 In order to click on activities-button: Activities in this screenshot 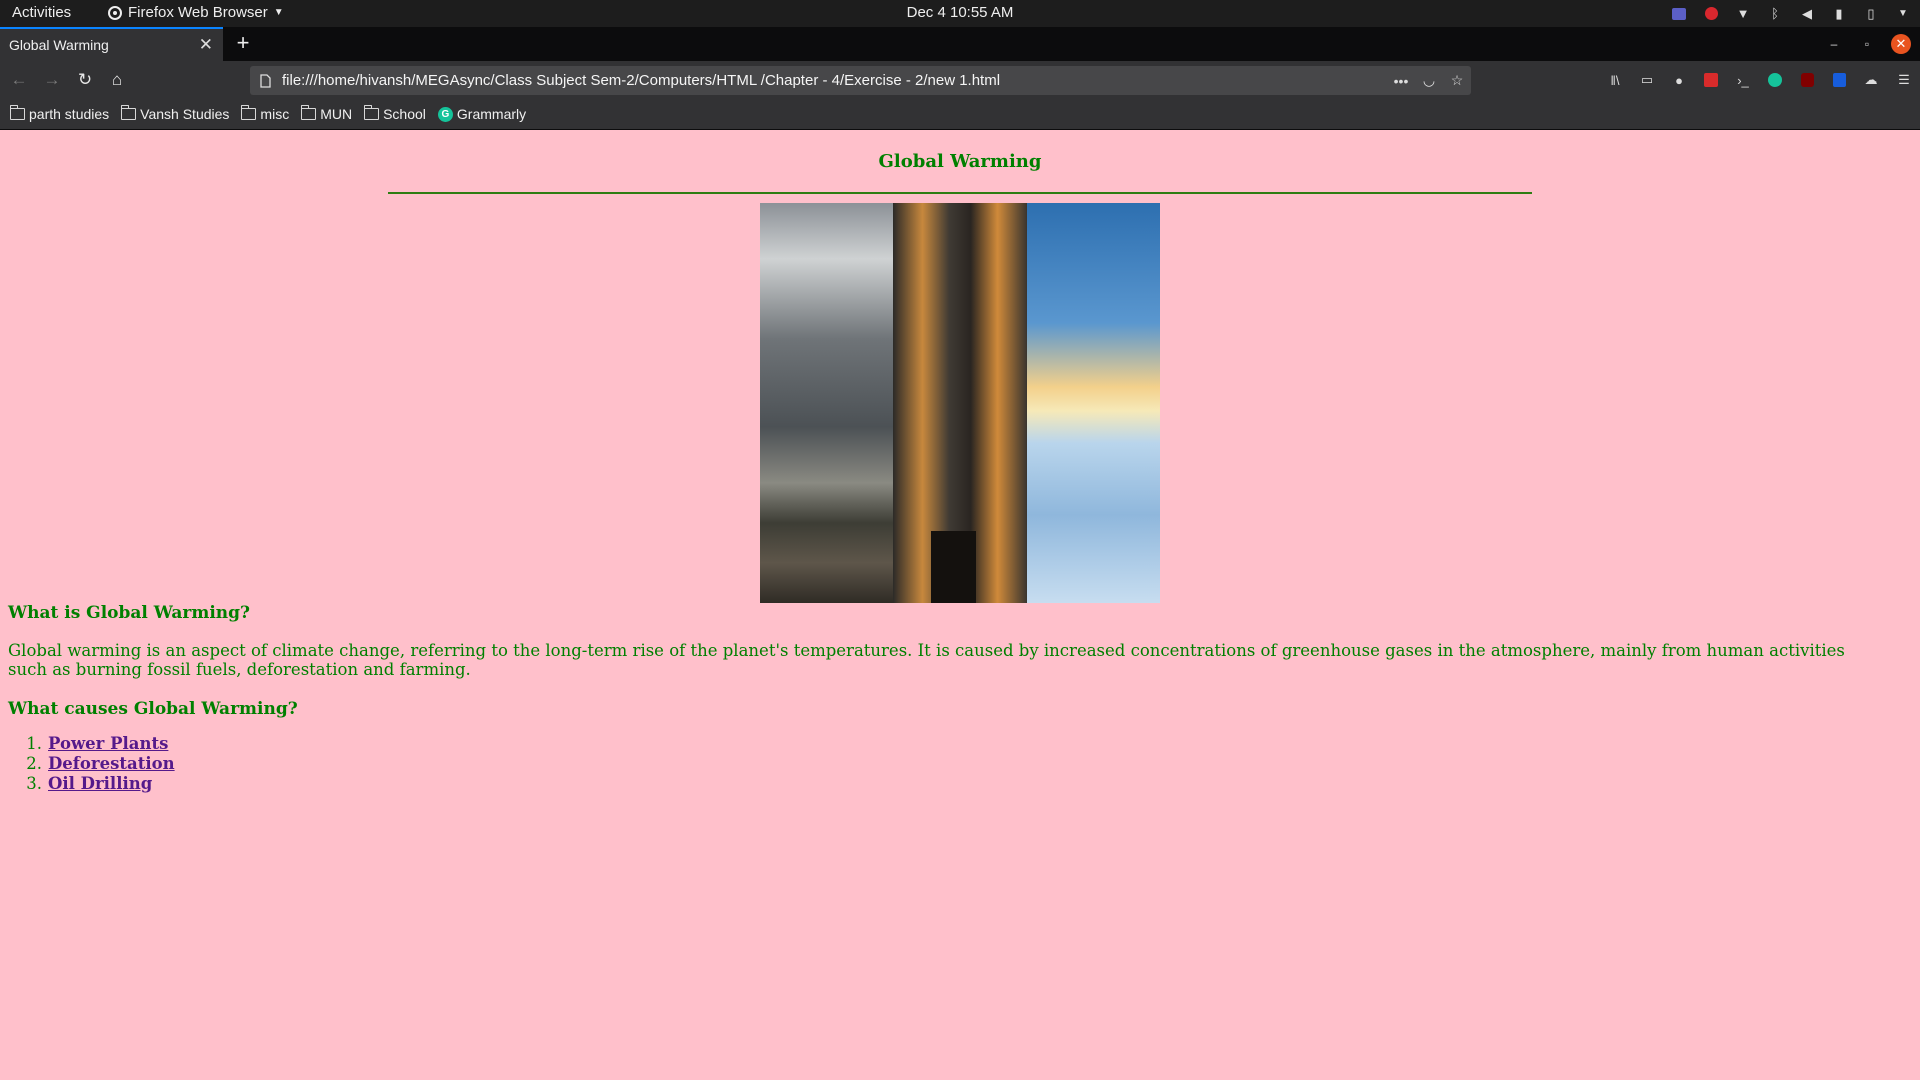, I will do `click(41, 12)`.